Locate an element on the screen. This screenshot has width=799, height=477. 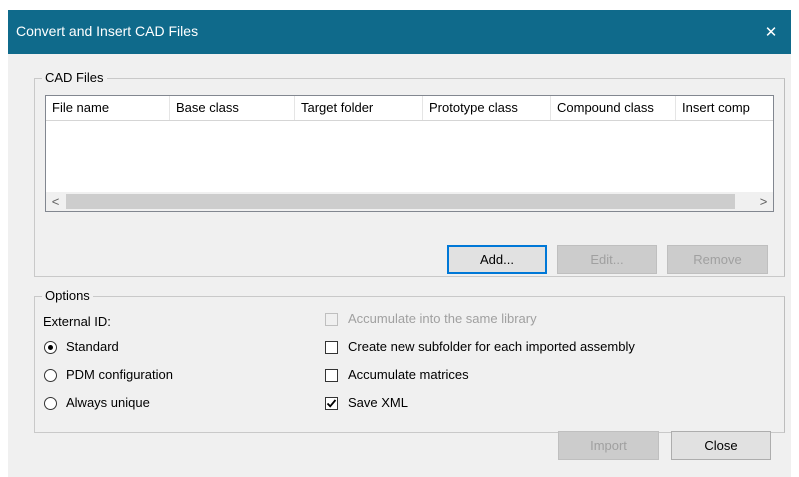
close-icon: ✕ is located at coordinates (771, 32).